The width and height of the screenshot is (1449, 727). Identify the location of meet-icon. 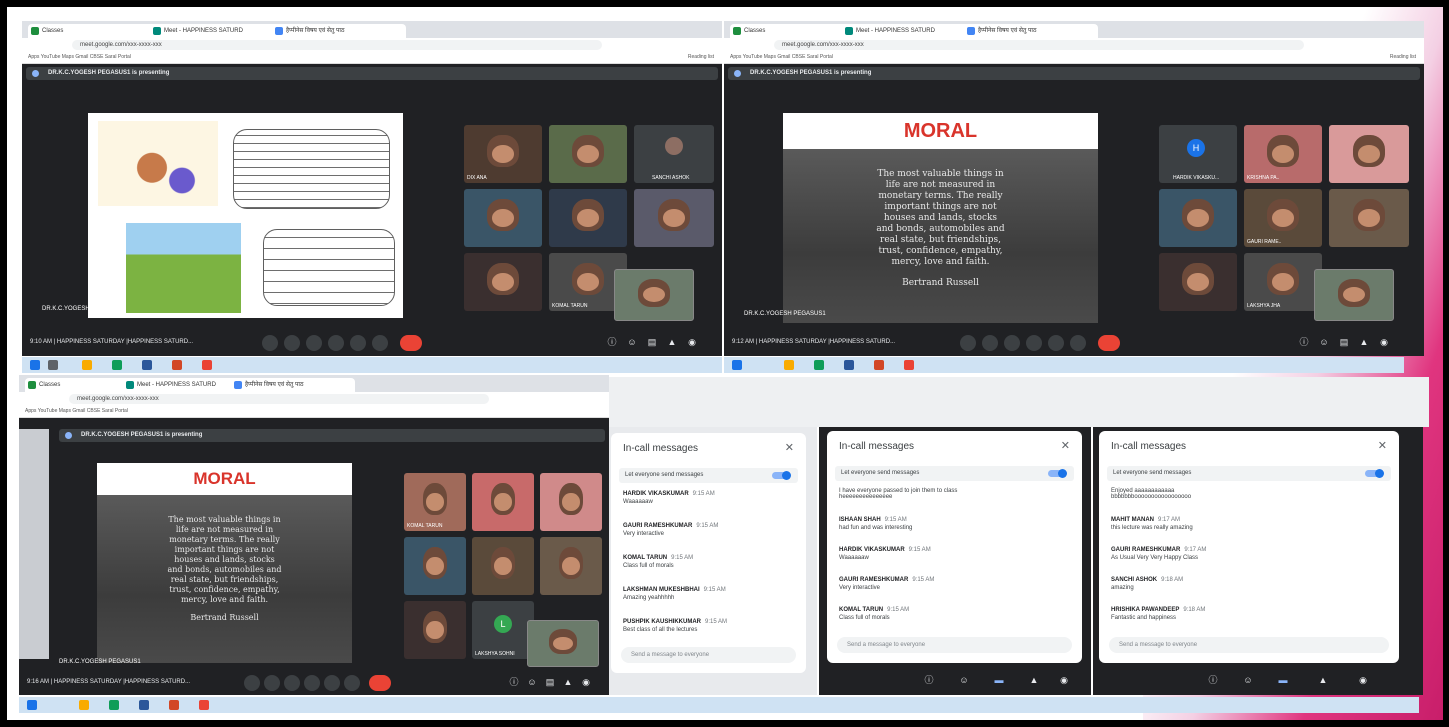
(157, 31).